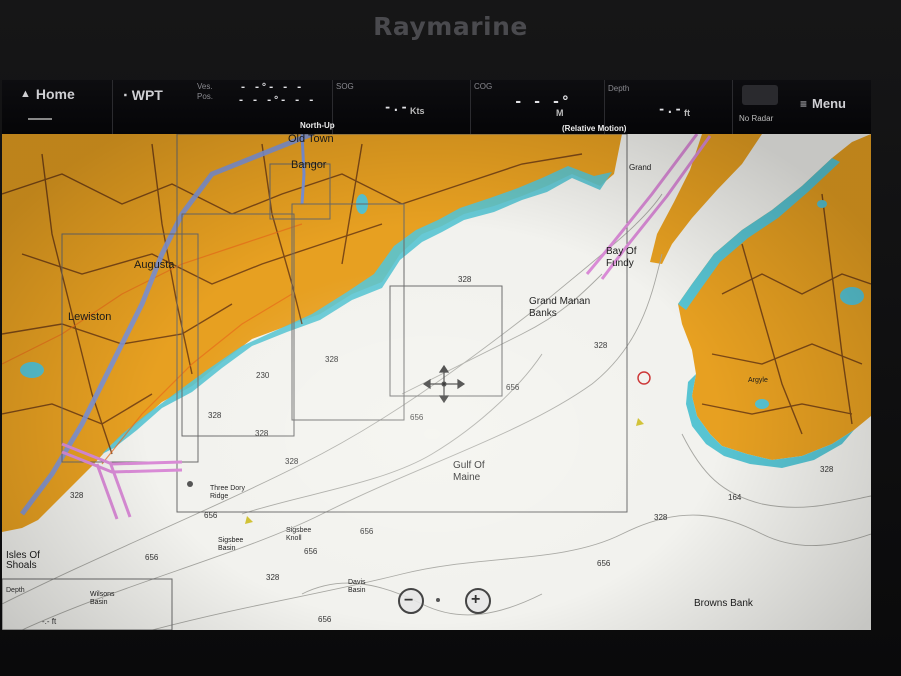 This screenshot has width=901, height=676. I want to click on depth-label: Depth, so click(619, 88).